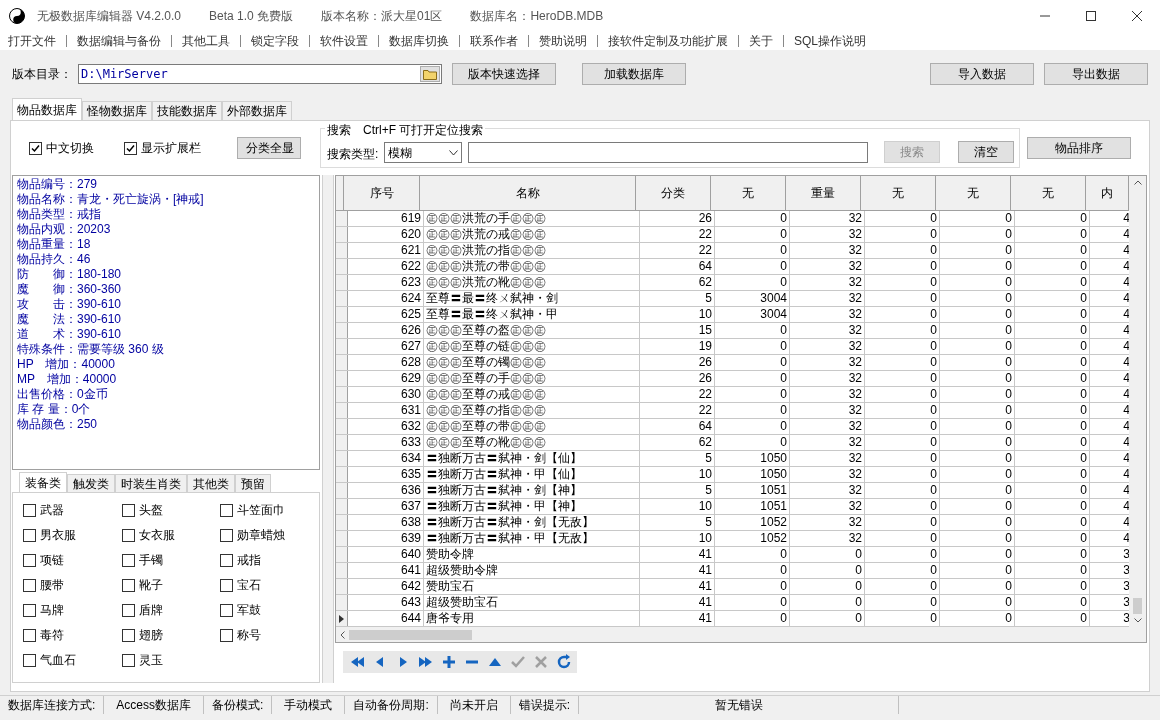  Describe the element at coordinates (249, 610) in the screenshot. I see `checkbox-label: 军鼓` at that location.